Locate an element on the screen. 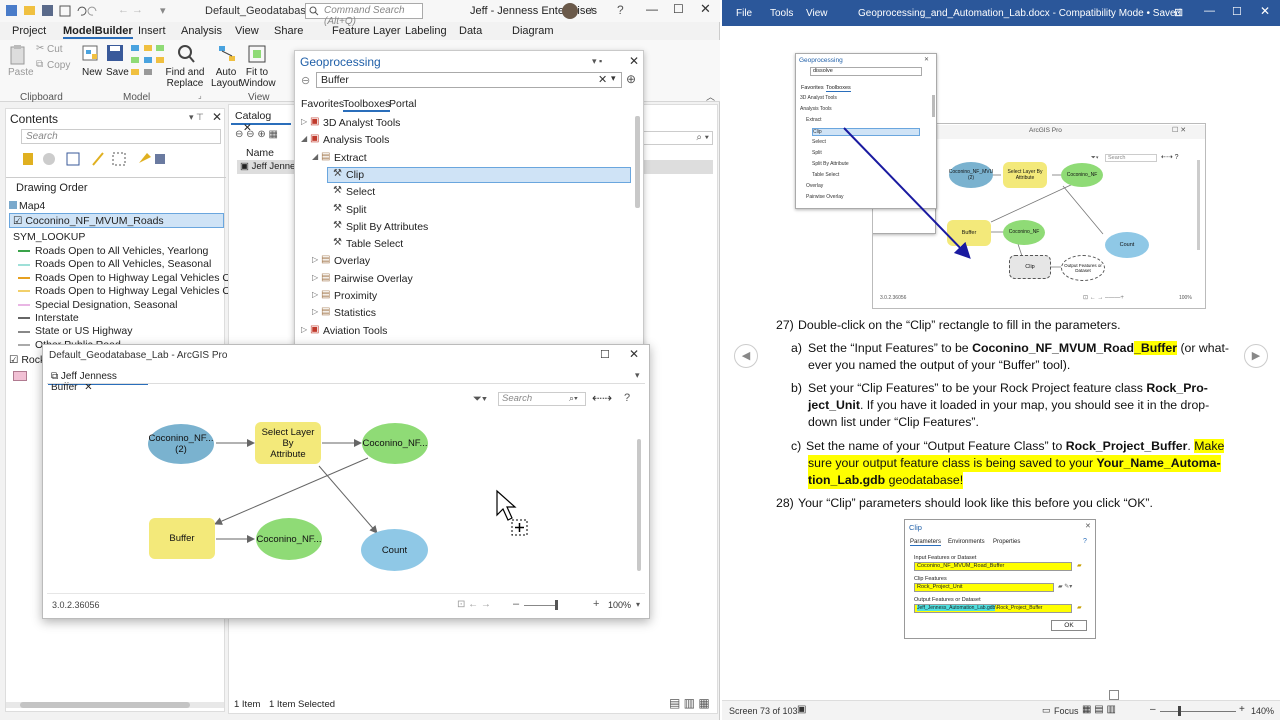 The image size is (1280, 720). tab-insert: Insert is located at coordinates (152, 31).